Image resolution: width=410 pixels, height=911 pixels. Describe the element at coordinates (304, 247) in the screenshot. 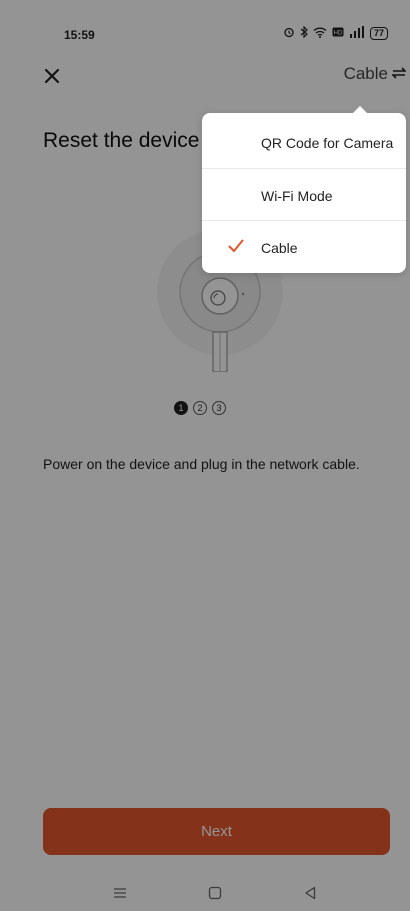

I see `menu-item-cable: Cable` at that location.